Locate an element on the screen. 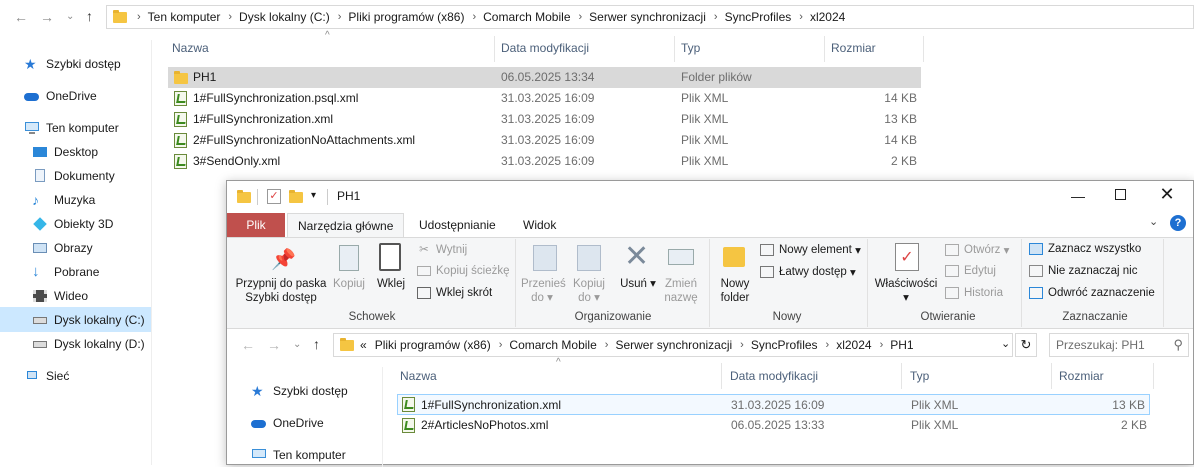  tab-view: Widok is located at coordinates (539, 225).